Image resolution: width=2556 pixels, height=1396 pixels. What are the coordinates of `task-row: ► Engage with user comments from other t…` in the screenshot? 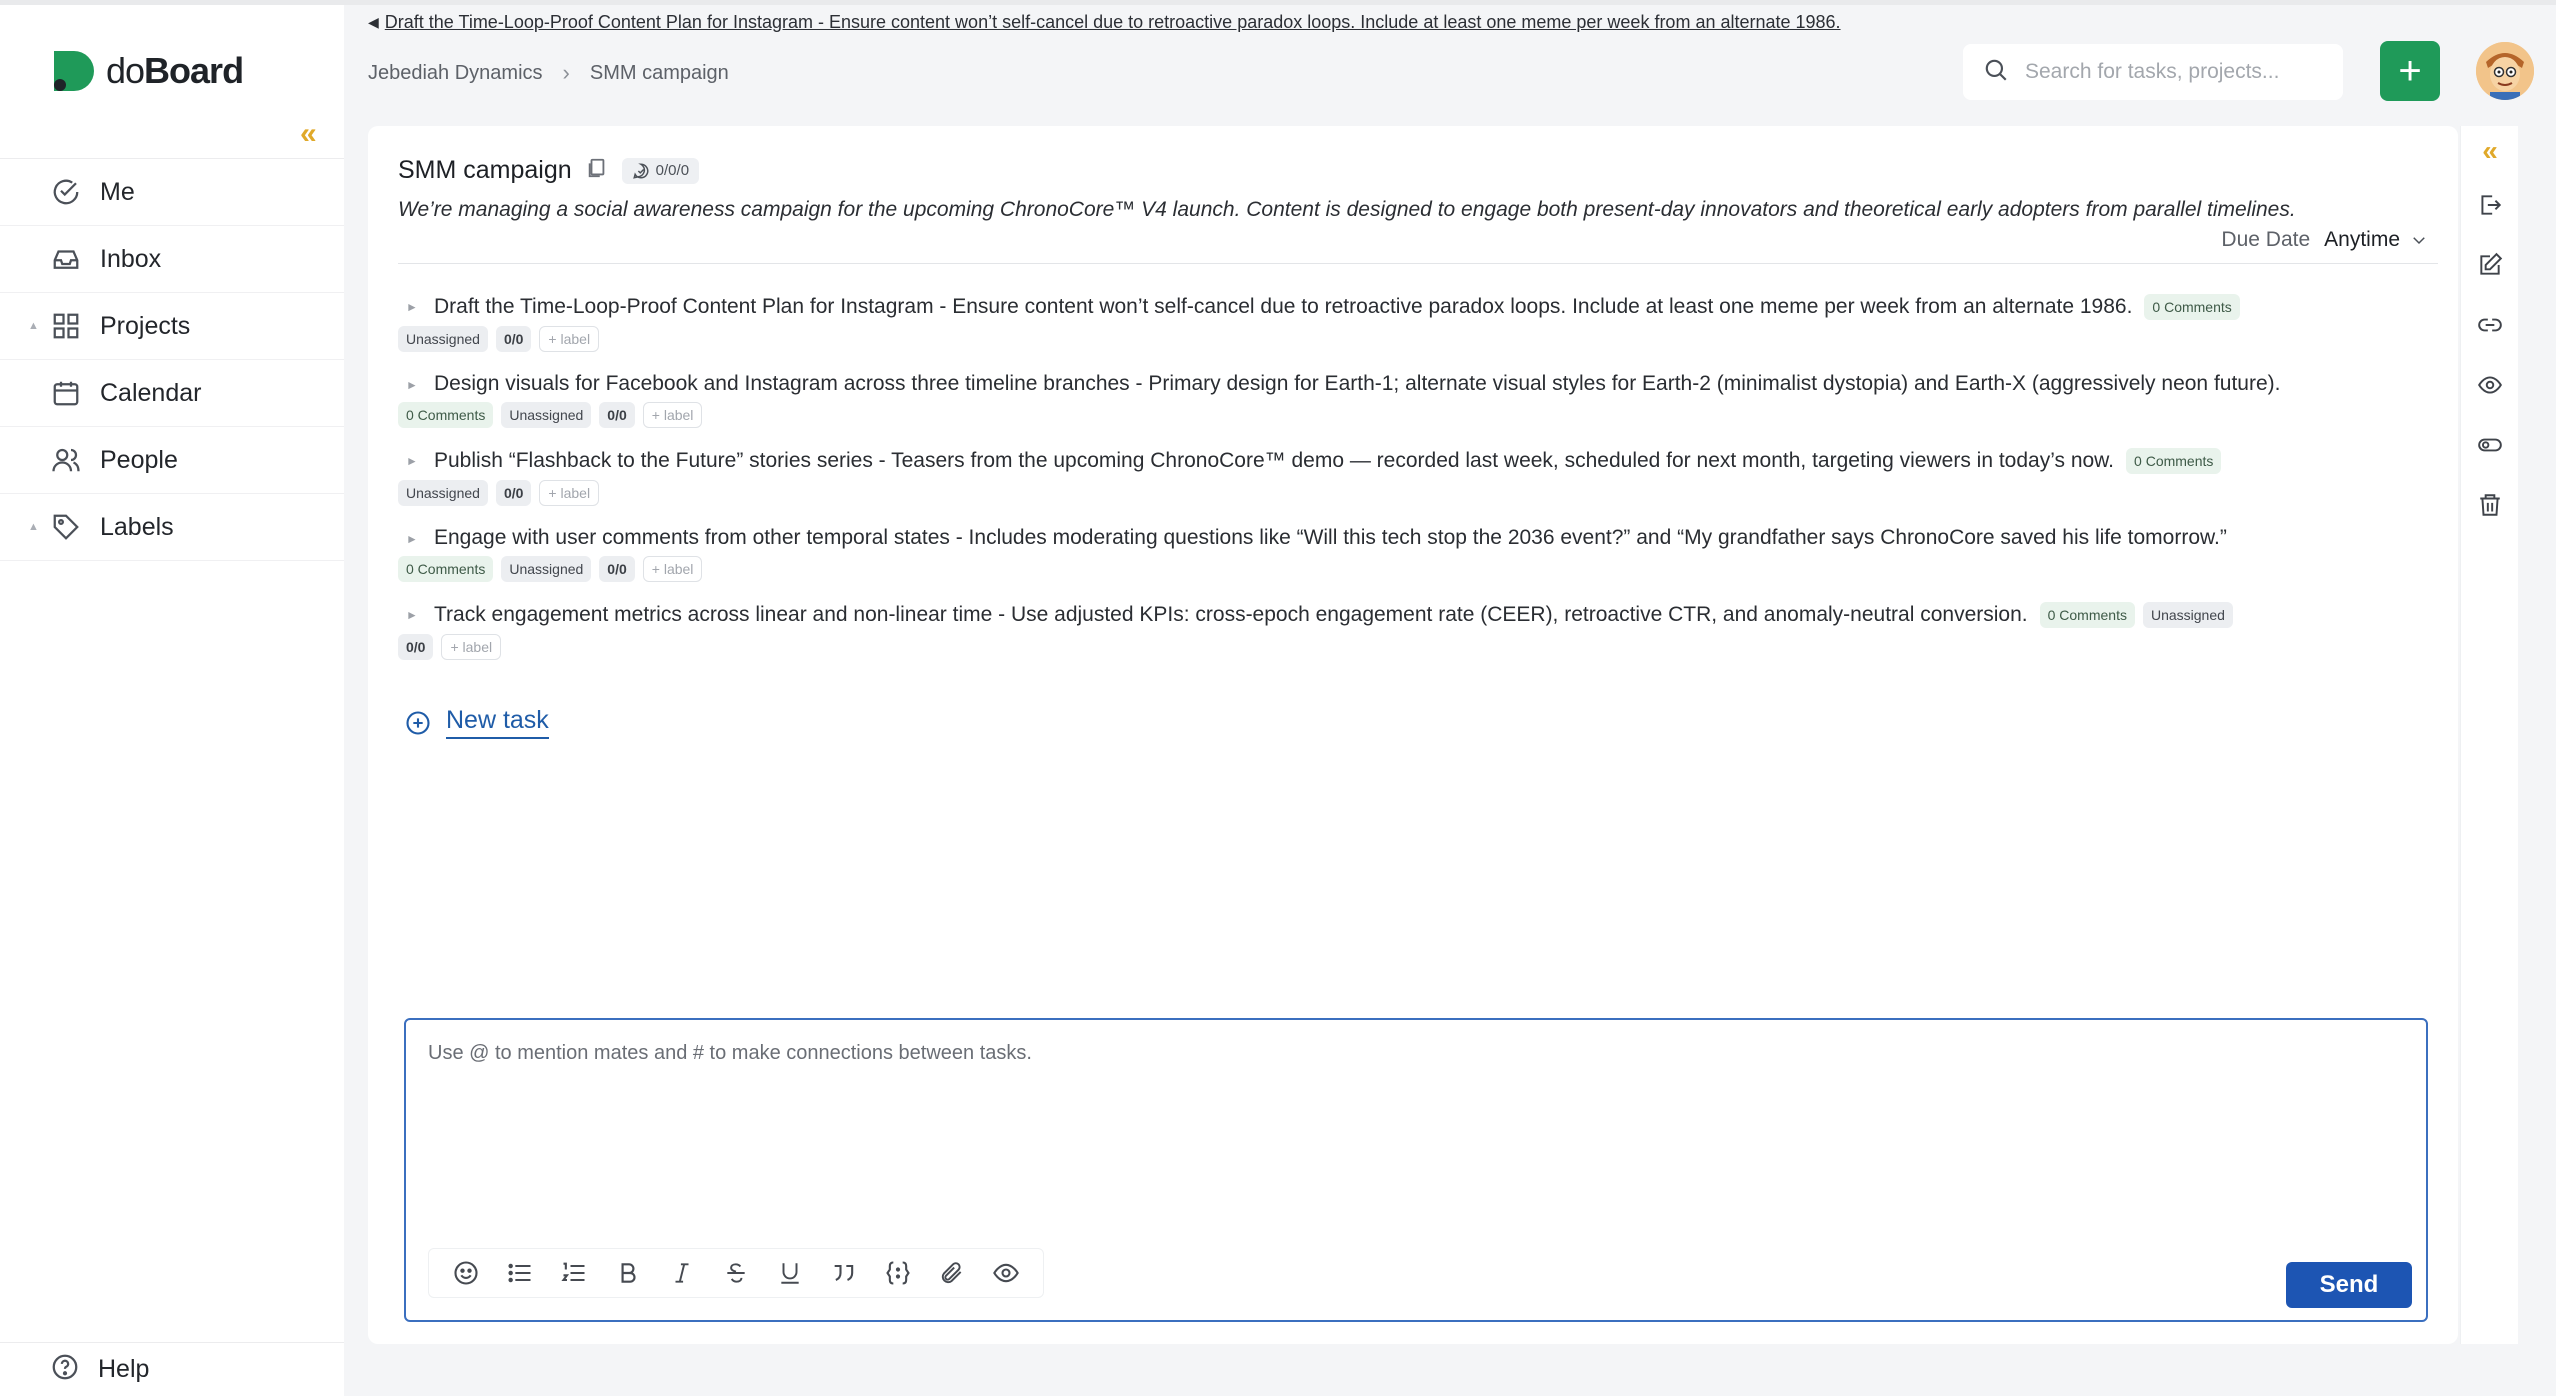 It's located at (1433, 554).